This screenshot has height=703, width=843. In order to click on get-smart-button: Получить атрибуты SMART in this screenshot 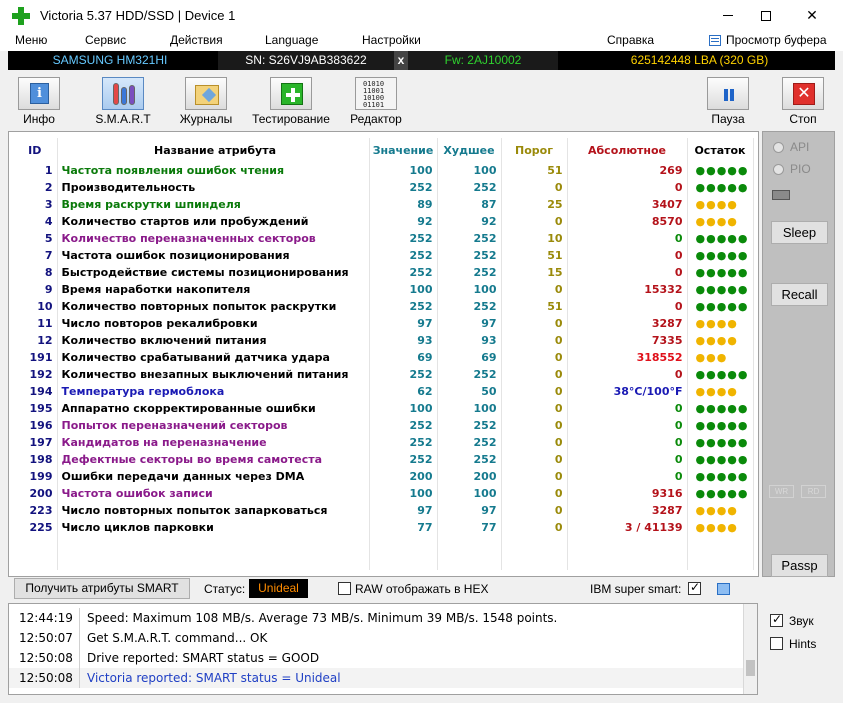, I will do `click(102, 588)`.